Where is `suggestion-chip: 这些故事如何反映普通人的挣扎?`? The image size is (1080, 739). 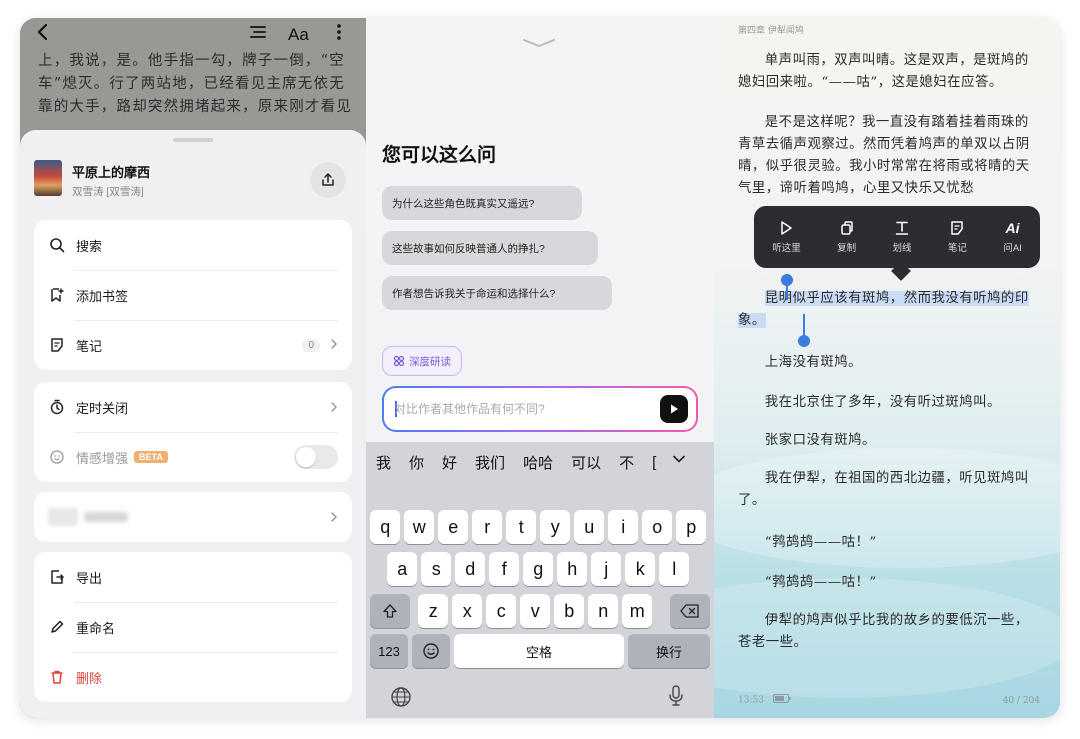 suggestion-chip: 这些故事如何反映普通人的挣扎? is located at coordinates (490, 248).